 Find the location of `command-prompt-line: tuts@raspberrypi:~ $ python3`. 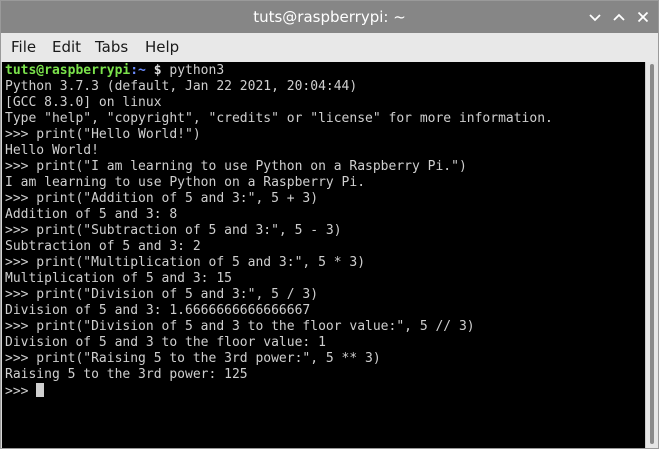

command-prompt-line: tuts@raspberrypi:~ $ python3 is located at coordinates (279, 71).